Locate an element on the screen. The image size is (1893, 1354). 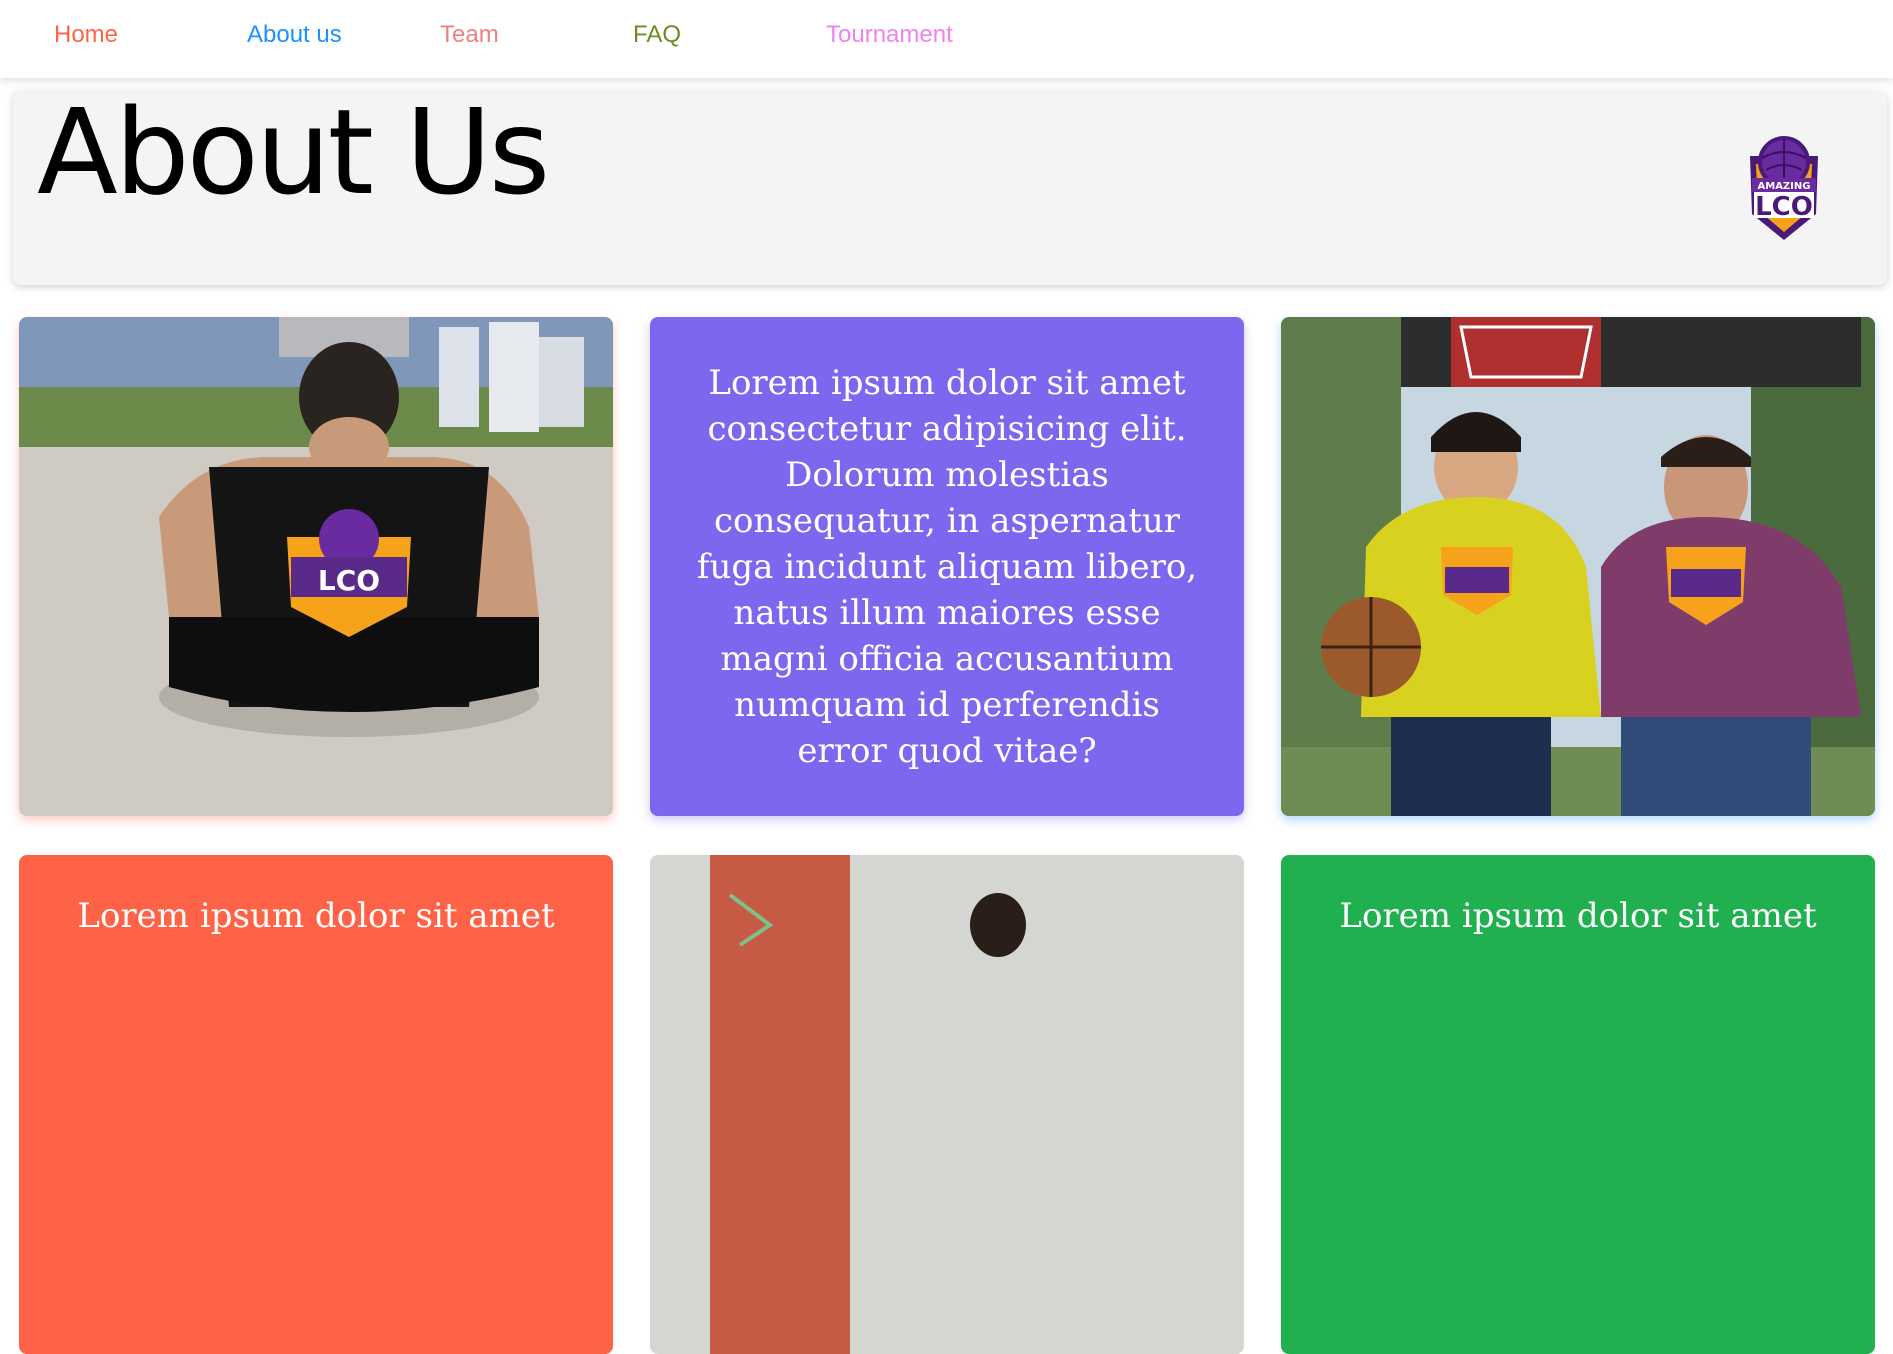
man-in-tank-top-image: LCO is located at coordinates (316, 566).